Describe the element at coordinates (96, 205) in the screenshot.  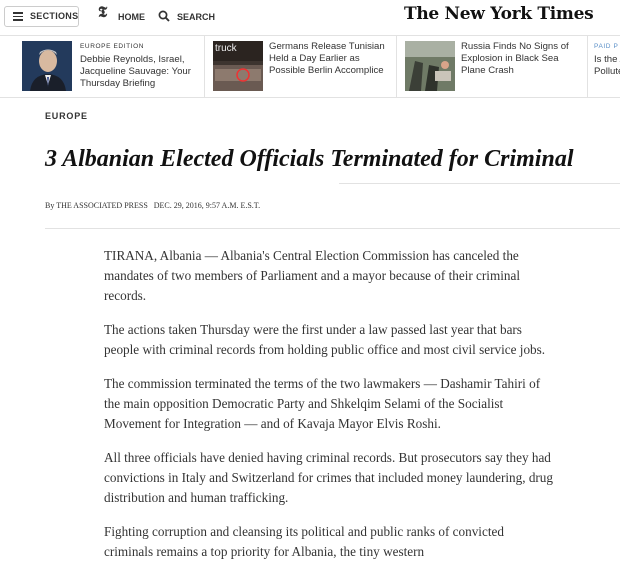
I see `byline-author: By THE ASSOCIATED PRESS` at that location.